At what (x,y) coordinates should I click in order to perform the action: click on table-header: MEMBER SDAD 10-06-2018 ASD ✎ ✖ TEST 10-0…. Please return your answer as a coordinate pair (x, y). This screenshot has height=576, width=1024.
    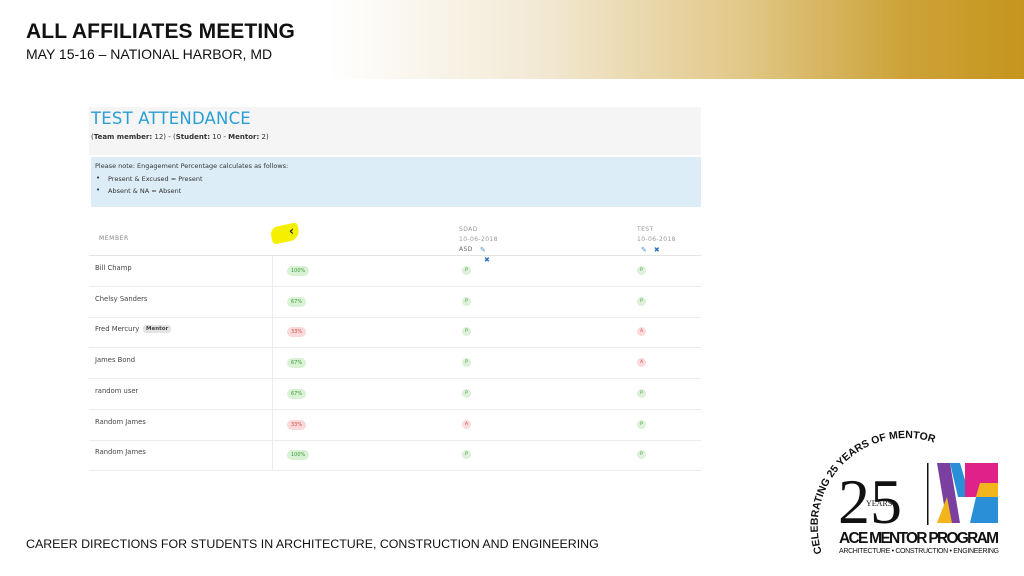
    Looking at the image, I should click on (395, 236).